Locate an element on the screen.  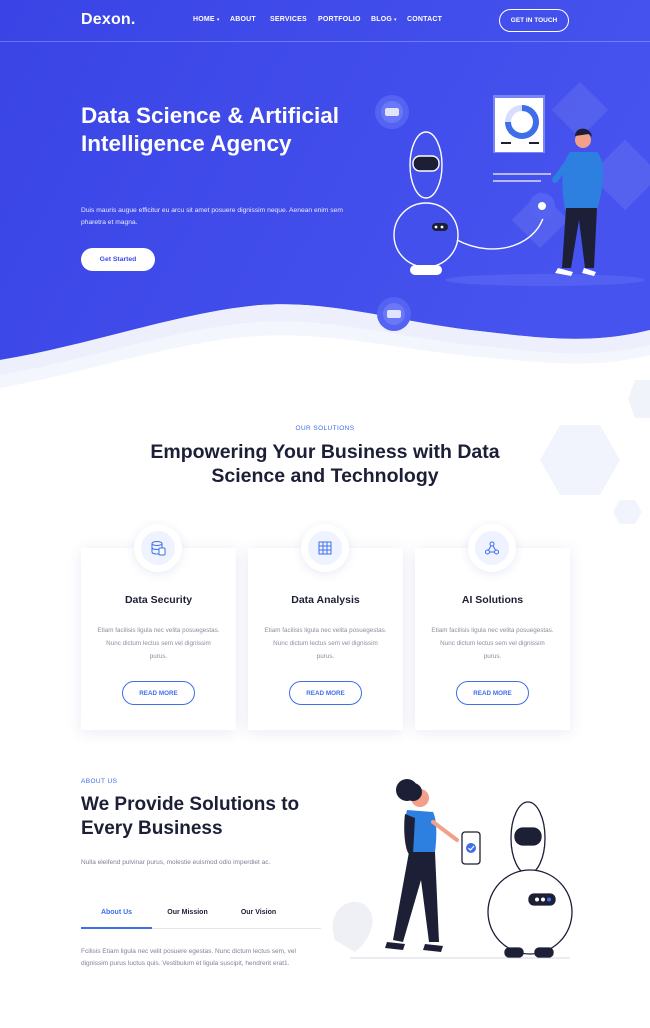
nav-item-label: HOME is located at coordinates (204, 19).